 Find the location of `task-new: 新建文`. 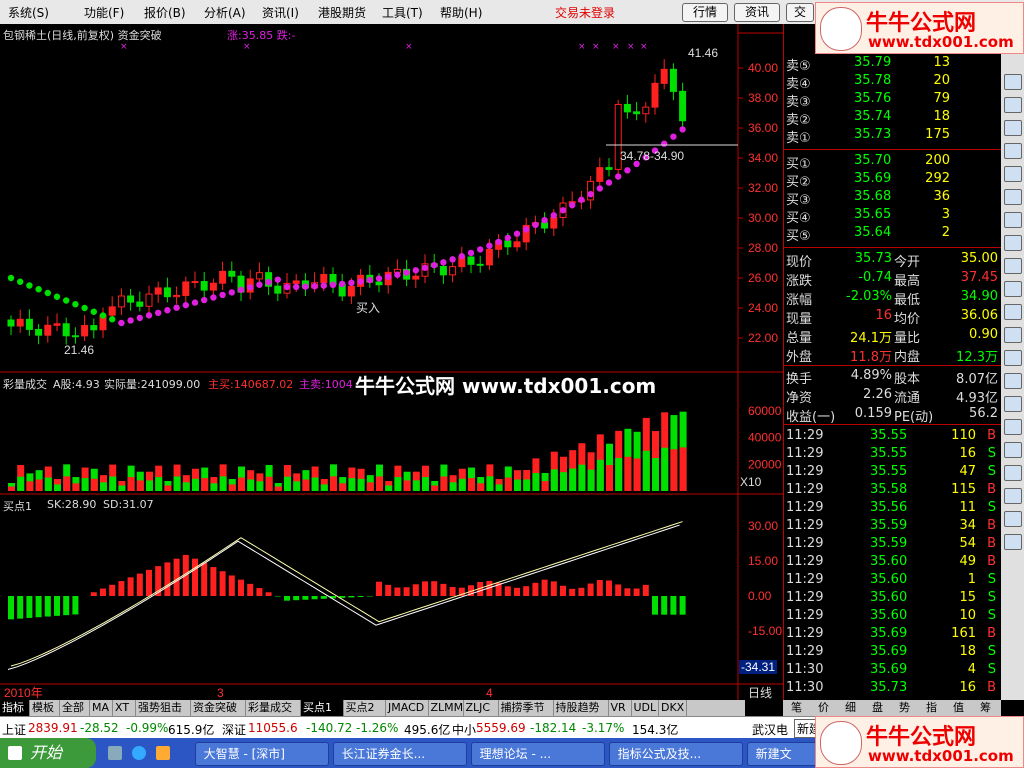

task-new: 新建文 is located at coordinates (783, 754).